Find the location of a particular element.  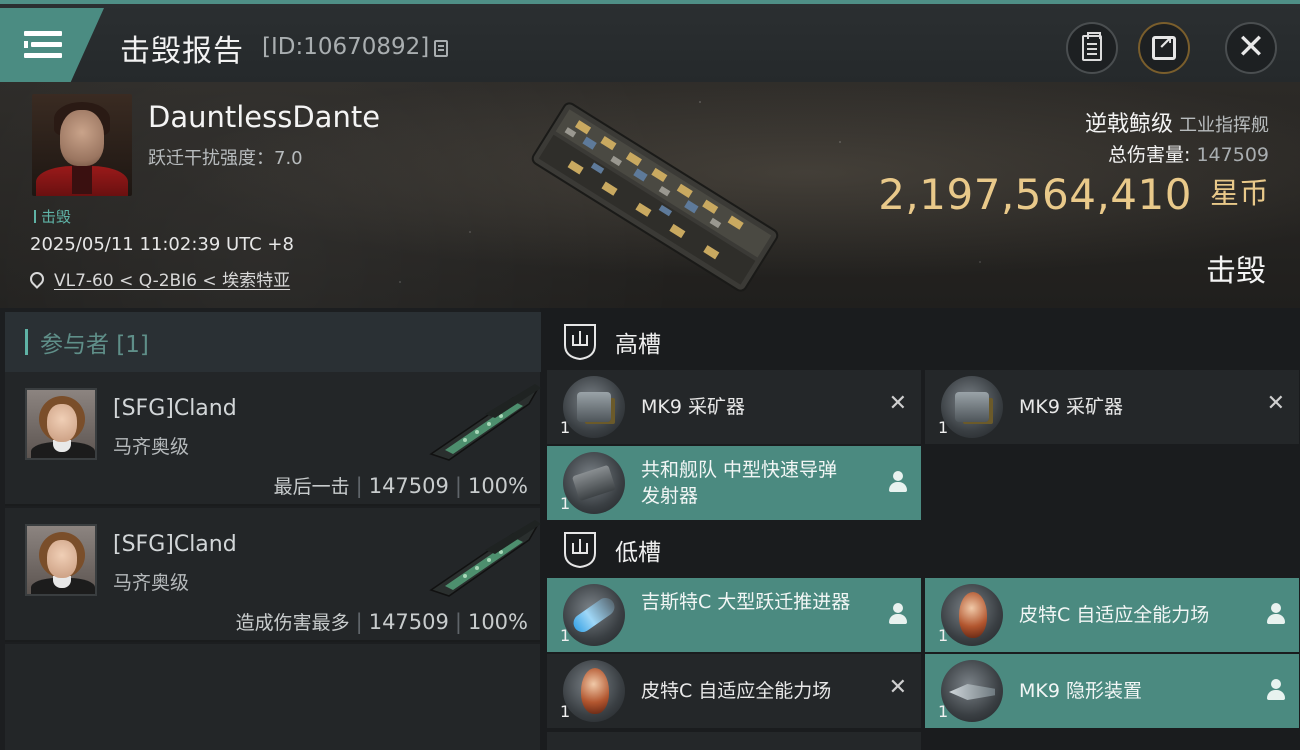

isk-unit: 星币 is located at coordinates (1239, 193).